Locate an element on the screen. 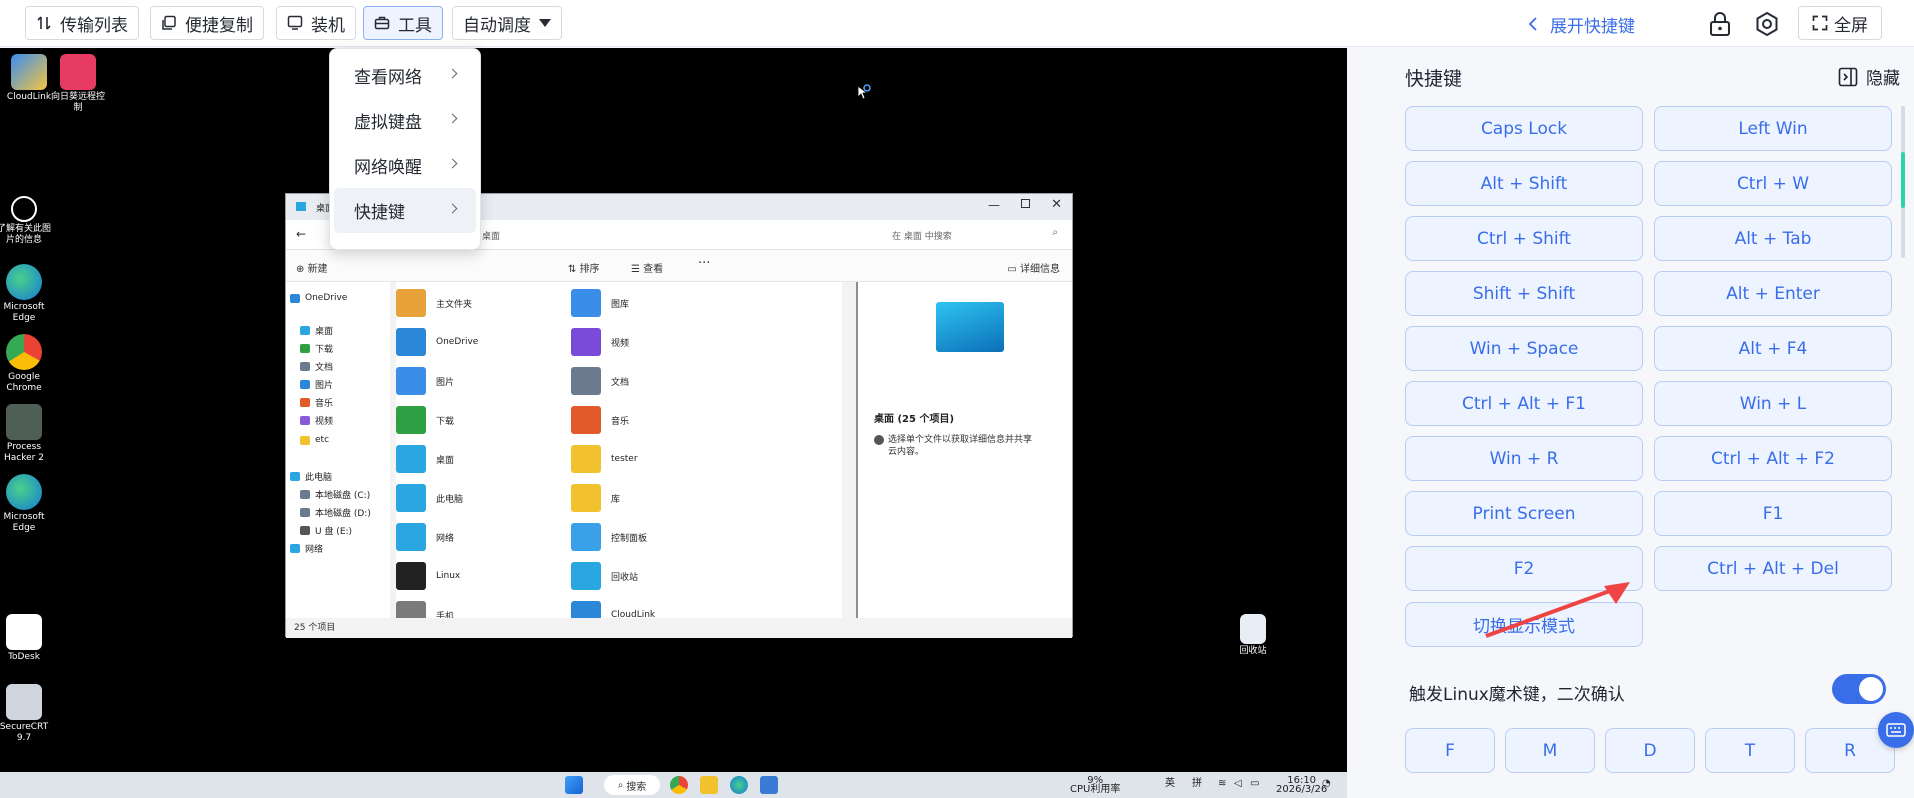  expand-shortcuts-link: 展开快捷键 is located at coordinates (1581, 24).